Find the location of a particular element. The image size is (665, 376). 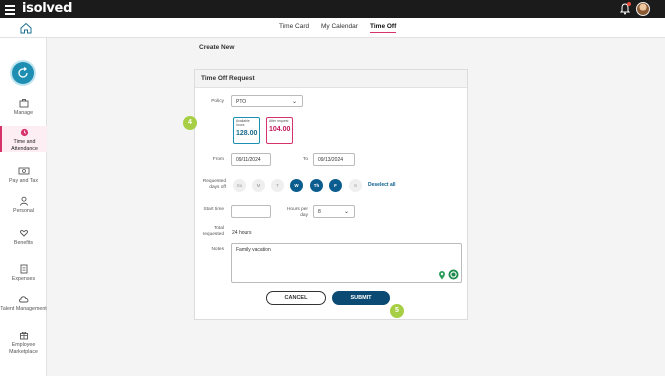

quick-action-button is located at coordinates (23, 73).